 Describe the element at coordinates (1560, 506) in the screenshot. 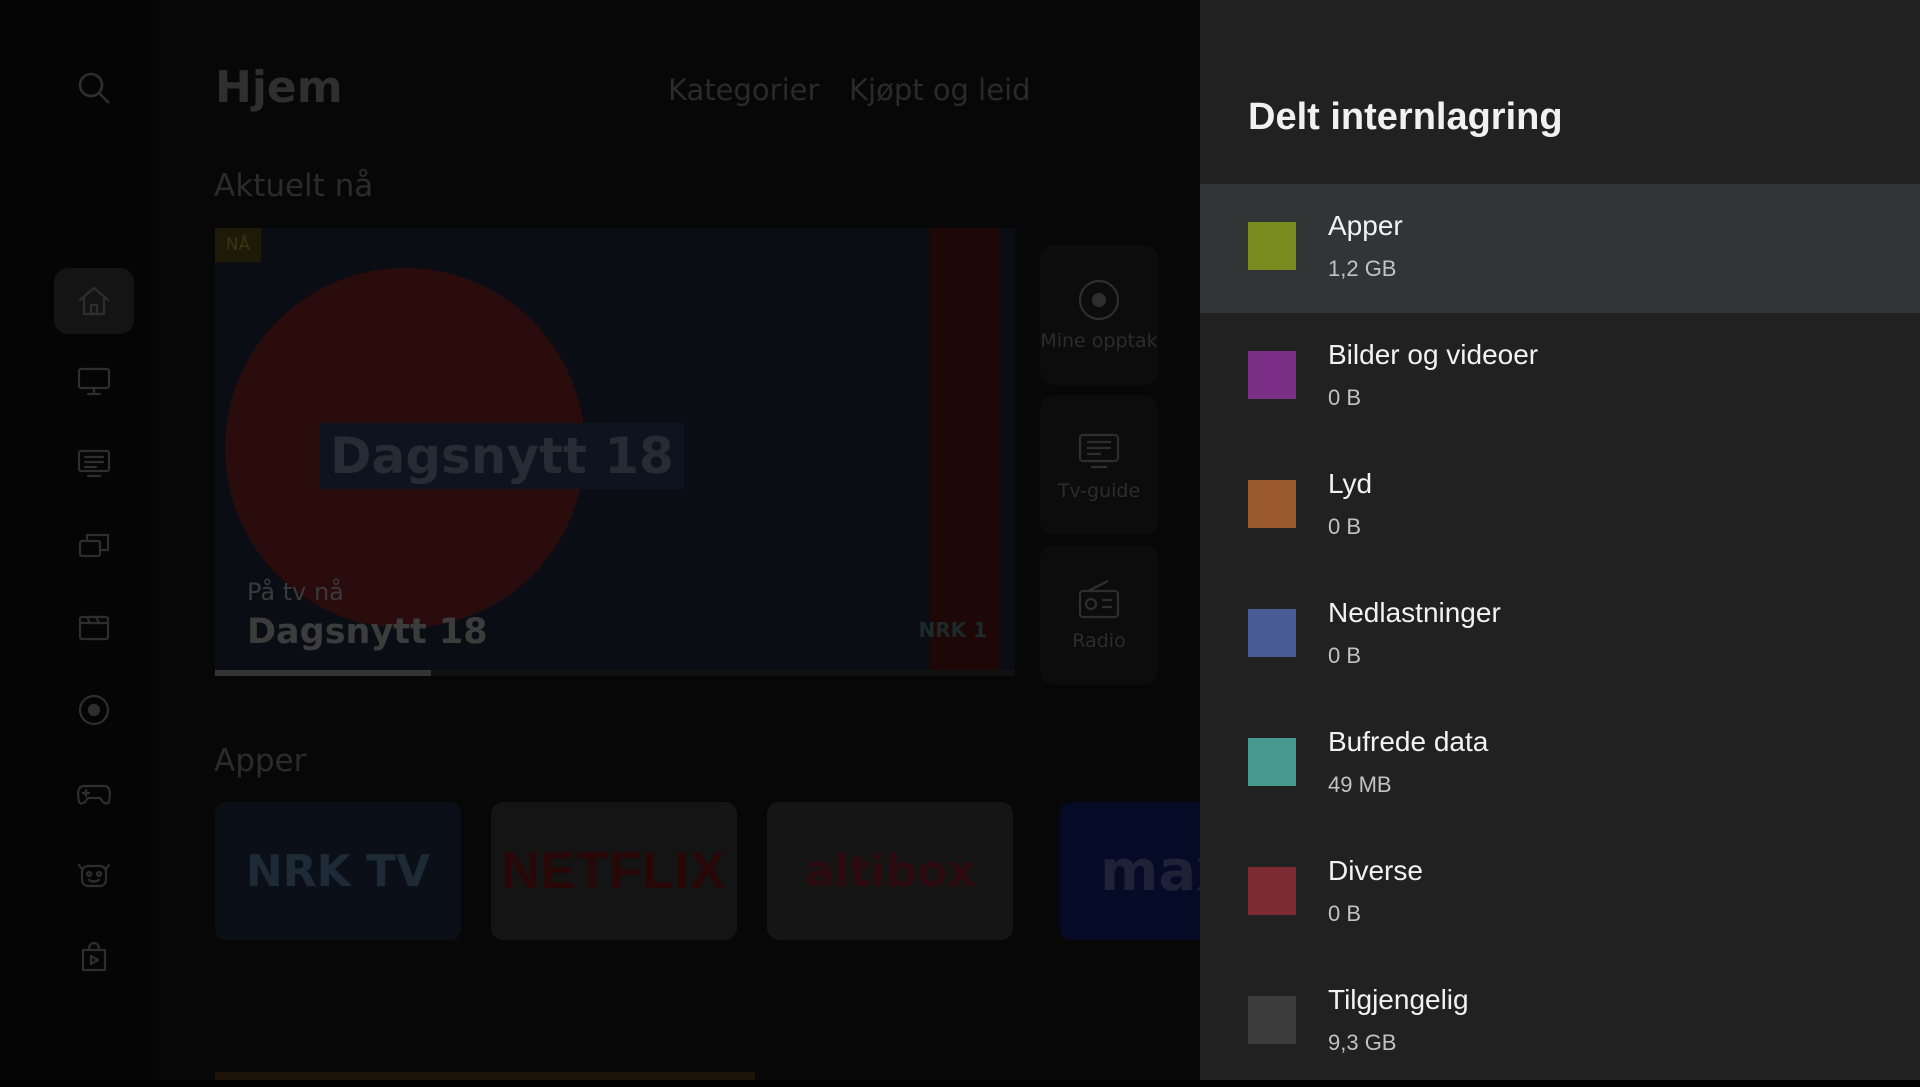

I see `storage-item: Lyd 0 B` at that location.